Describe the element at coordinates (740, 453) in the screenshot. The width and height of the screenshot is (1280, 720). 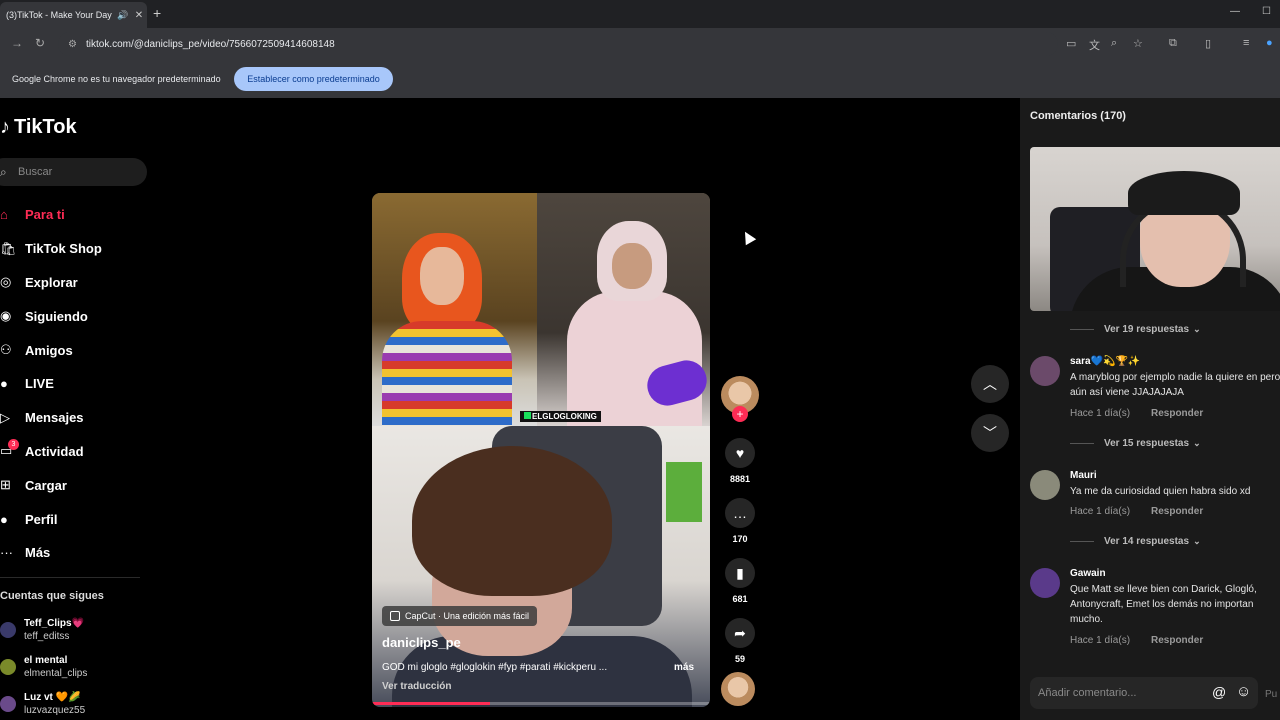
I see `heart-icon: ♥` at that location.